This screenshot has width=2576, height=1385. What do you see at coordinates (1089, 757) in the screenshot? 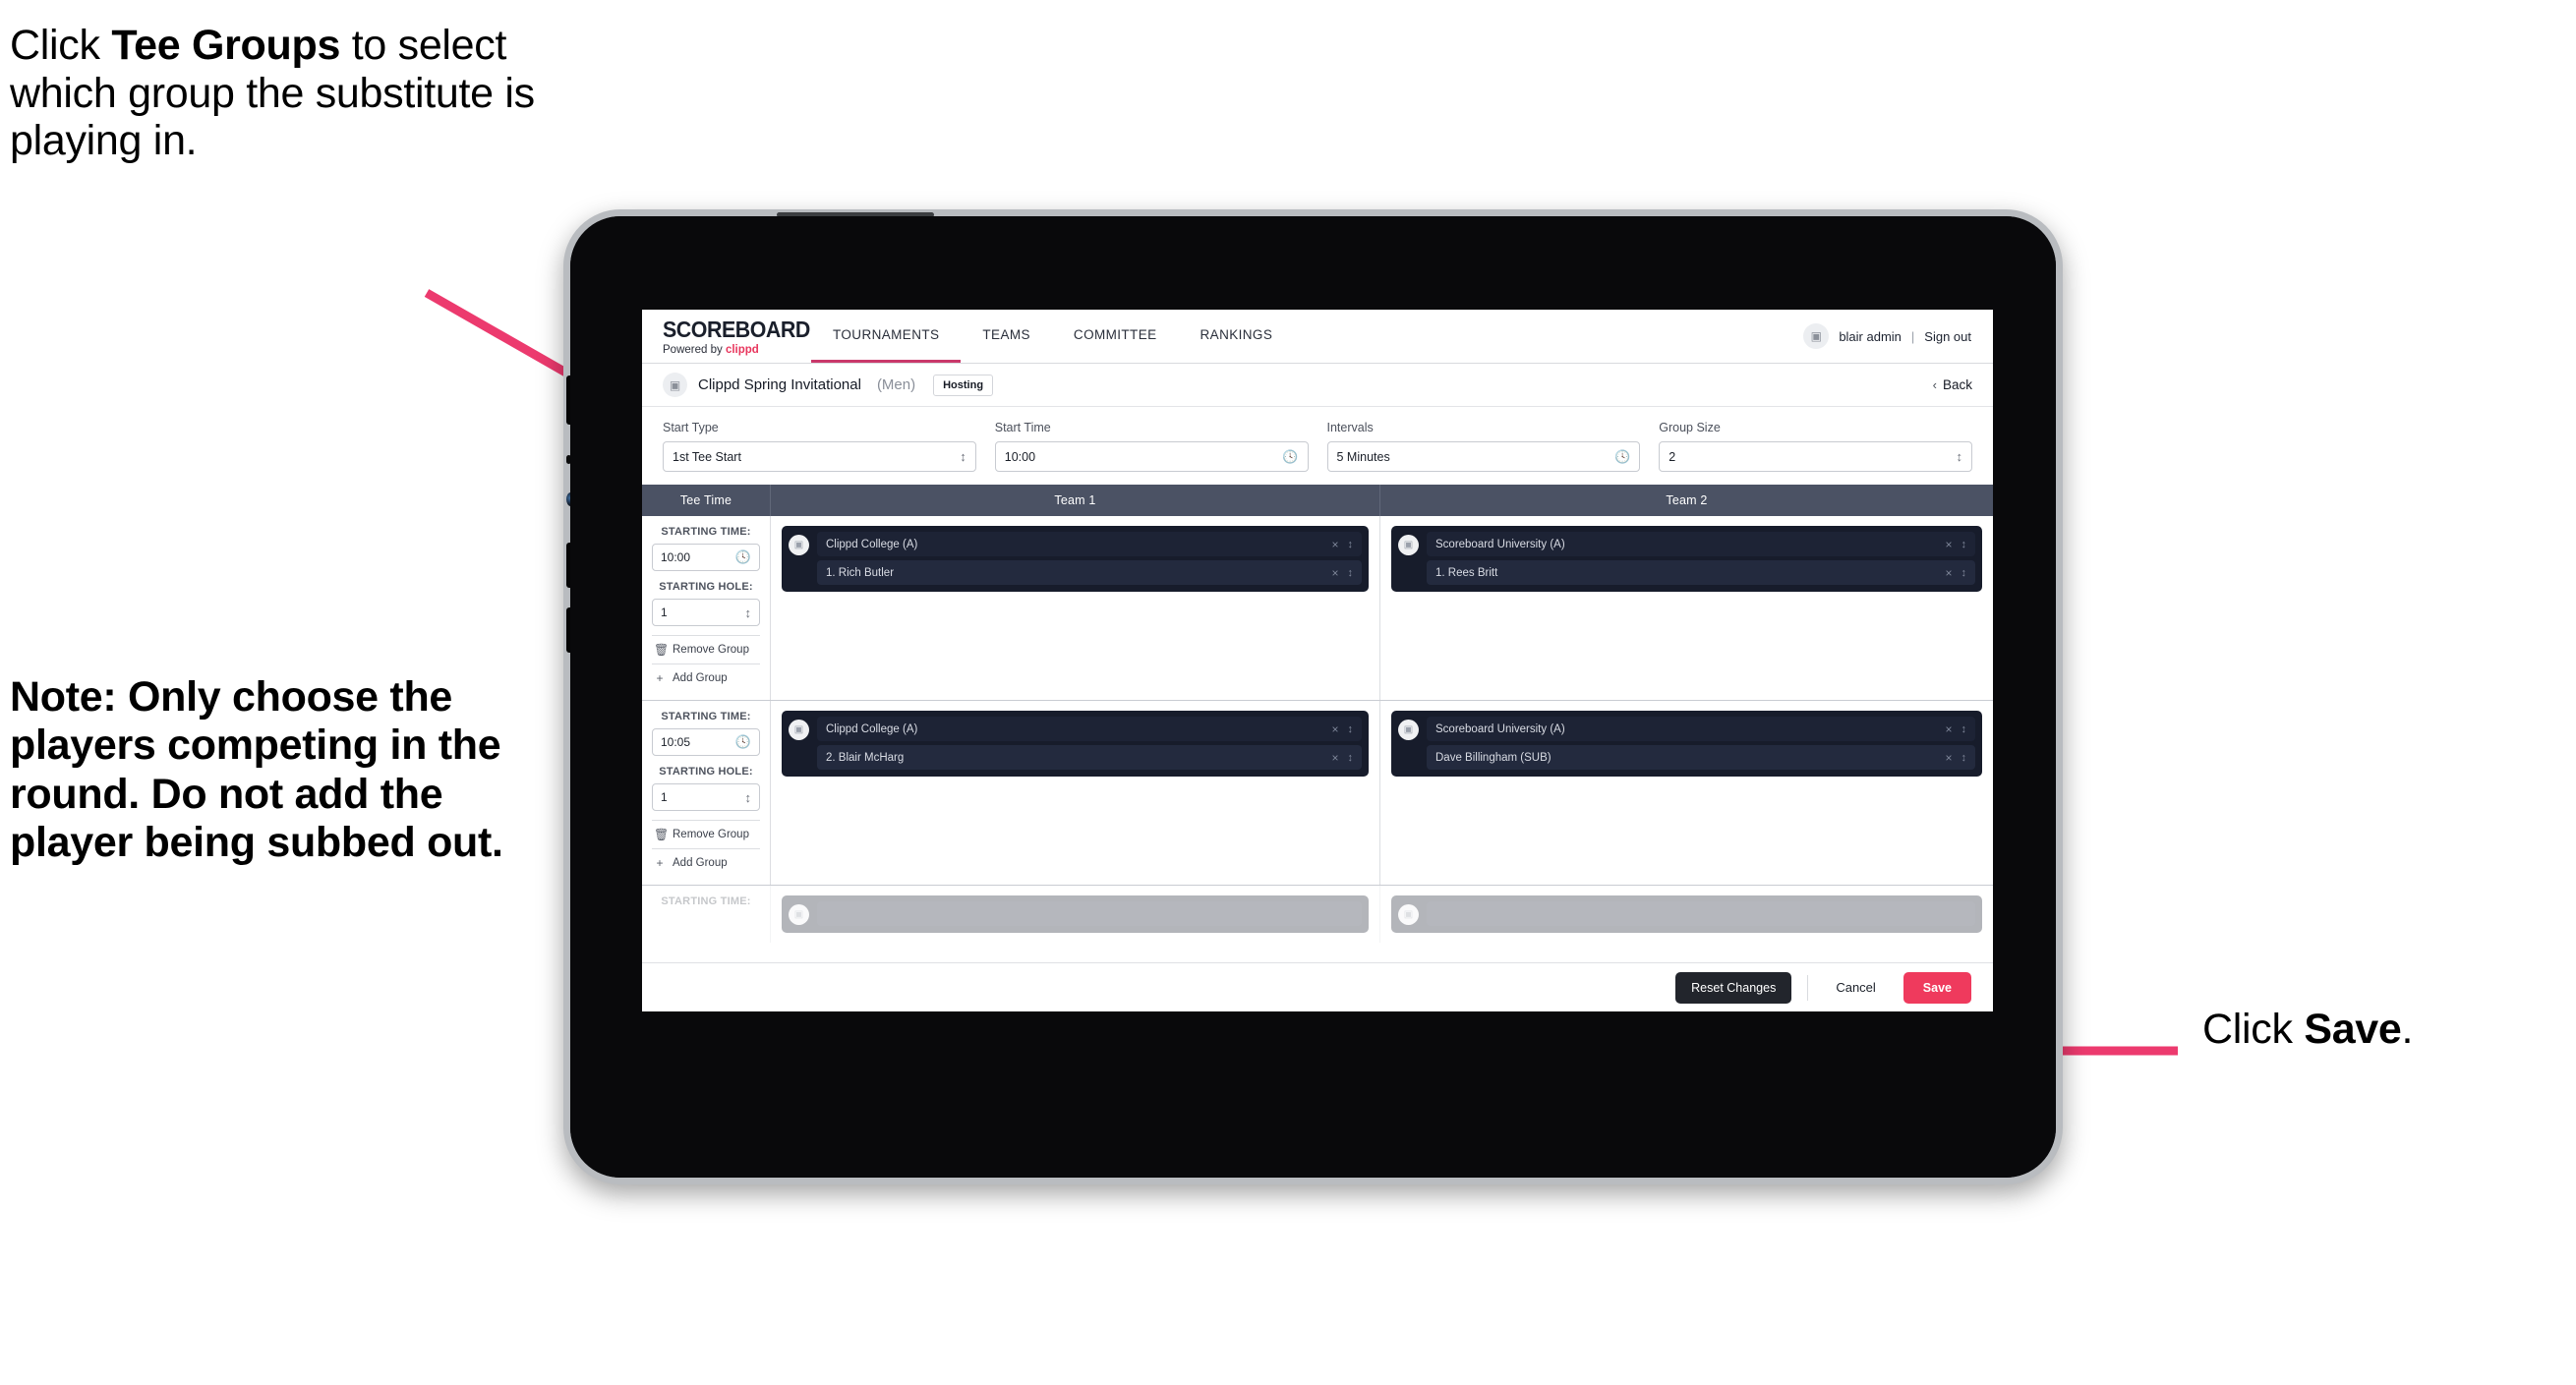
I see `player-row: 2. Blair McHarg × ↕` at bounding box center [1089, 757].